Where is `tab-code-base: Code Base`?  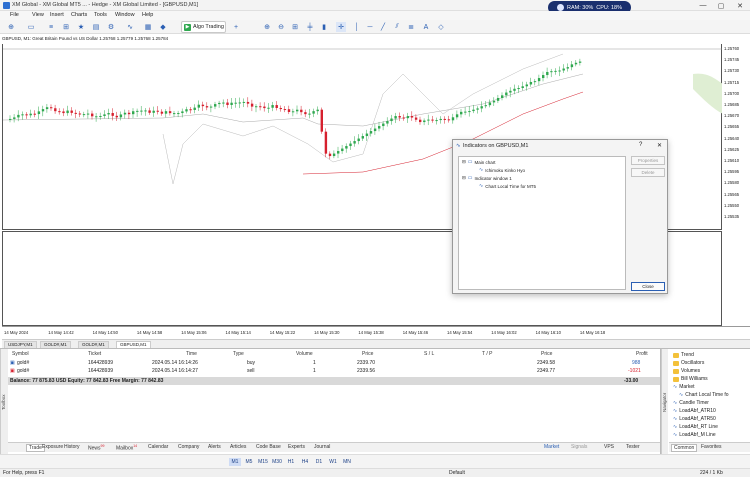
tab-code-base: Code Base is located at coordinates (268, 447).